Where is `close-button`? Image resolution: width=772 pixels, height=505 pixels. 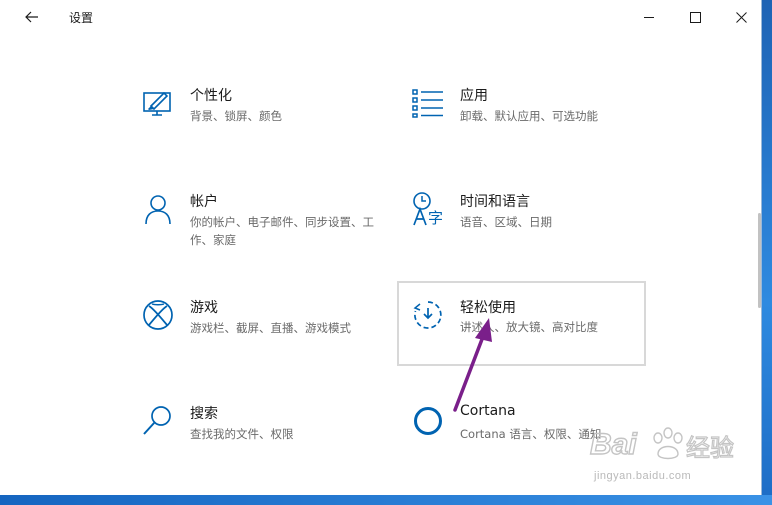
close-button is located at coordinates (741, 17).